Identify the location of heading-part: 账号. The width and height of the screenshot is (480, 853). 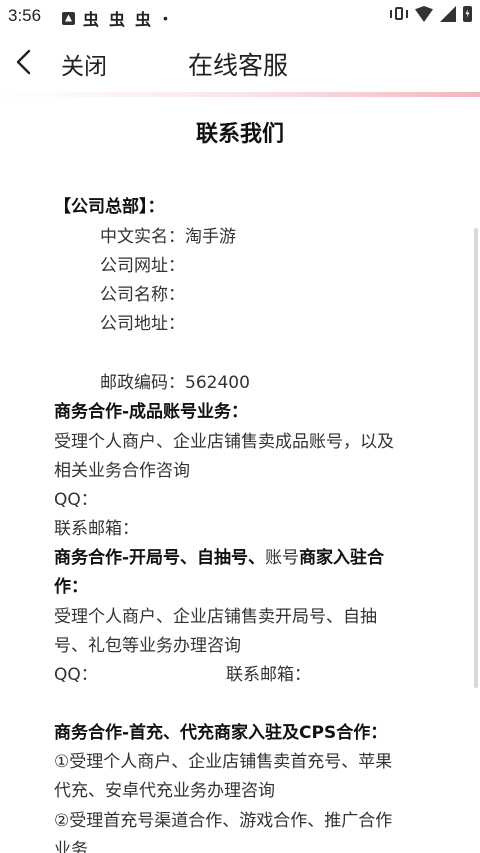
(282, 558).